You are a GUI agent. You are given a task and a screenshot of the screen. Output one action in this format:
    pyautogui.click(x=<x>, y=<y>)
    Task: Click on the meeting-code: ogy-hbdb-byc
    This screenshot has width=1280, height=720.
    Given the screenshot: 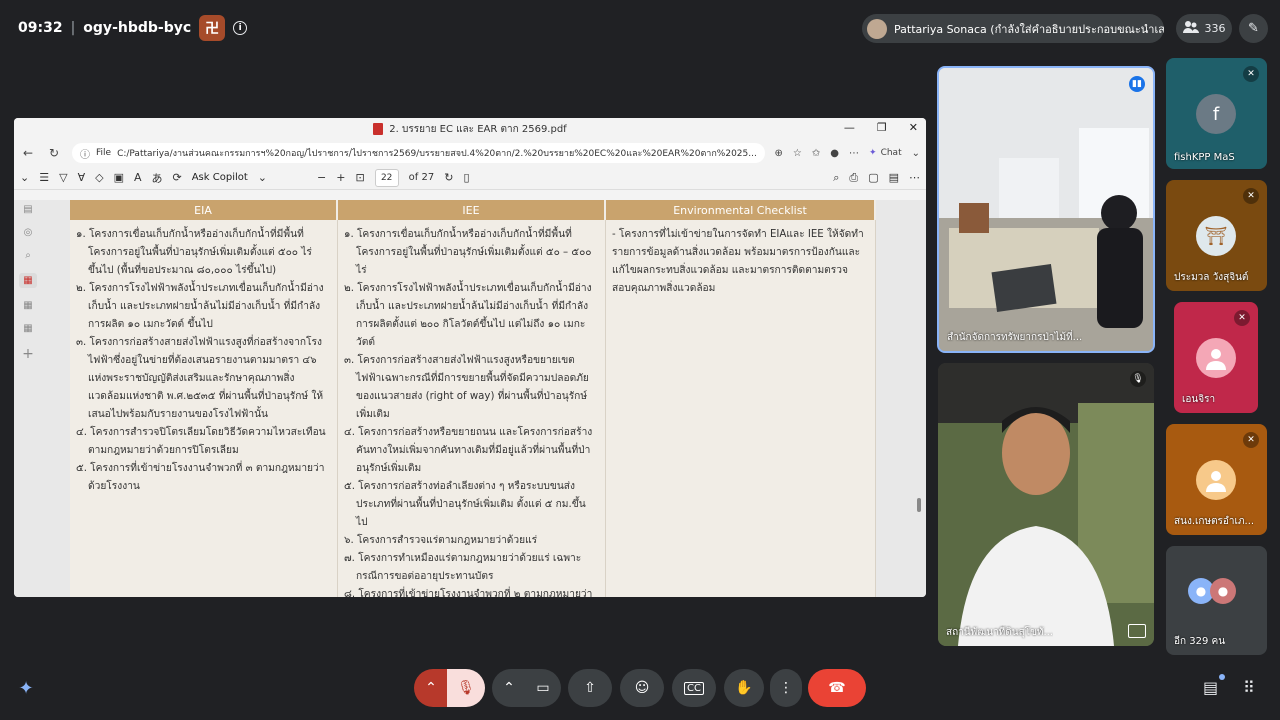 What is the action you would take?
    pyautogui.click(x=137, y=28)
    